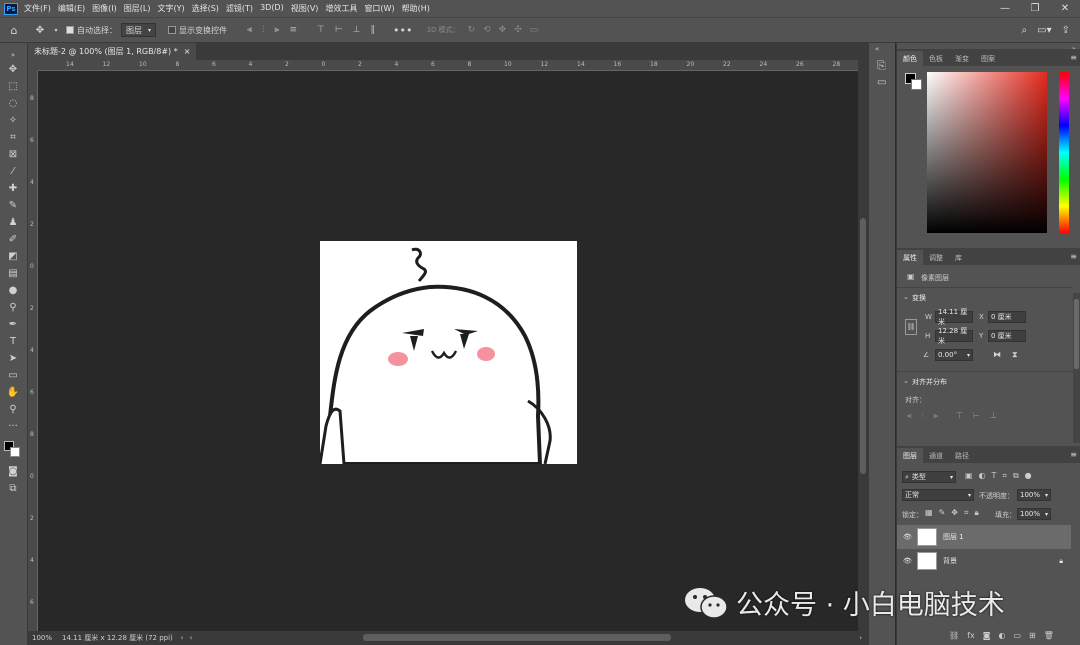 This screenshot has width=1080, height=645. I want to click on tab-patterns: 图案, so click(988, 58).